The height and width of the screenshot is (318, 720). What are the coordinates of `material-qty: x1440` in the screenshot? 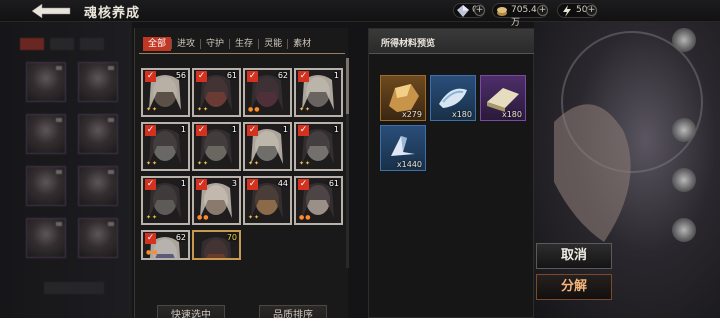 It's located at (409, 164).